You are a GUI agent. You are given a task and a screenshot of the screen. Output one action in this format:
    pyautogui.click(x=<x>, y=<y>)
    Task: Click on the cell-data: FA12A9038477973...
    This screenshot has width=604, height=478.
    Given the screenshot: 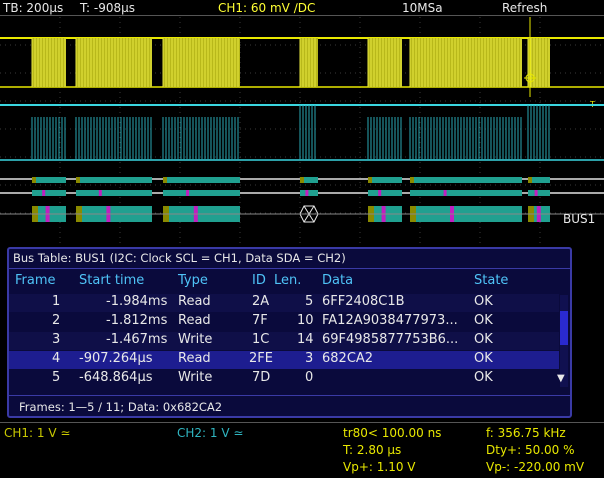 What is the action you would take?
    pyautogui.click(x=390, y=320)
    